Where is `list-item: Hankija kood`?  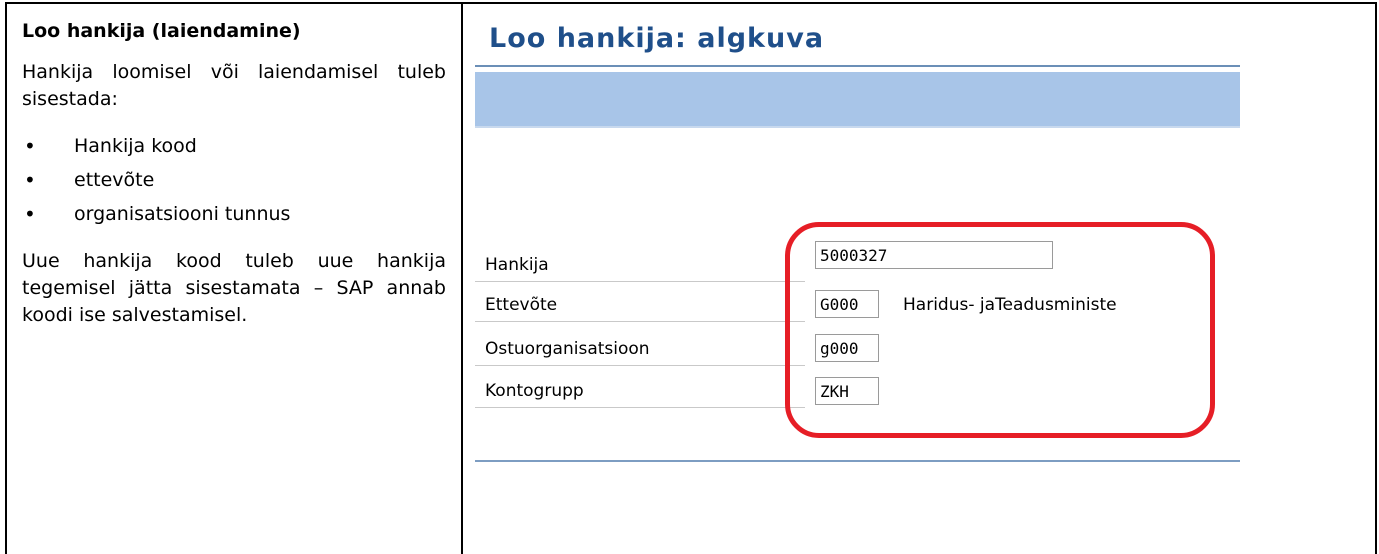 list-item: Hankija kood is located at coordinates (234, 146).